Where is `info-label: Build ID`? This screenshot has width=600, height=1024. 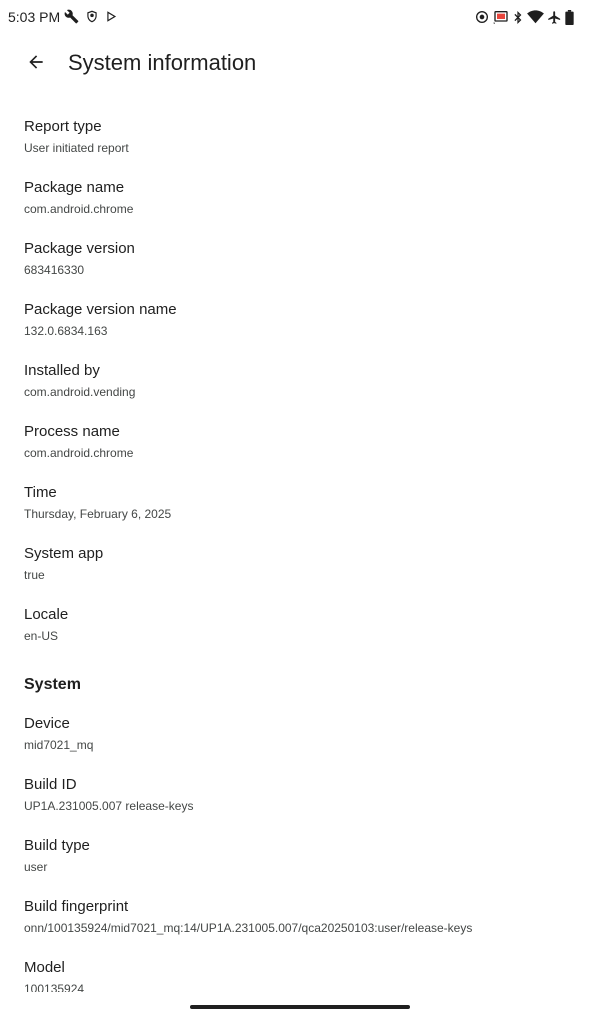 info-label: Build ID is located at coordinates (50, 784).